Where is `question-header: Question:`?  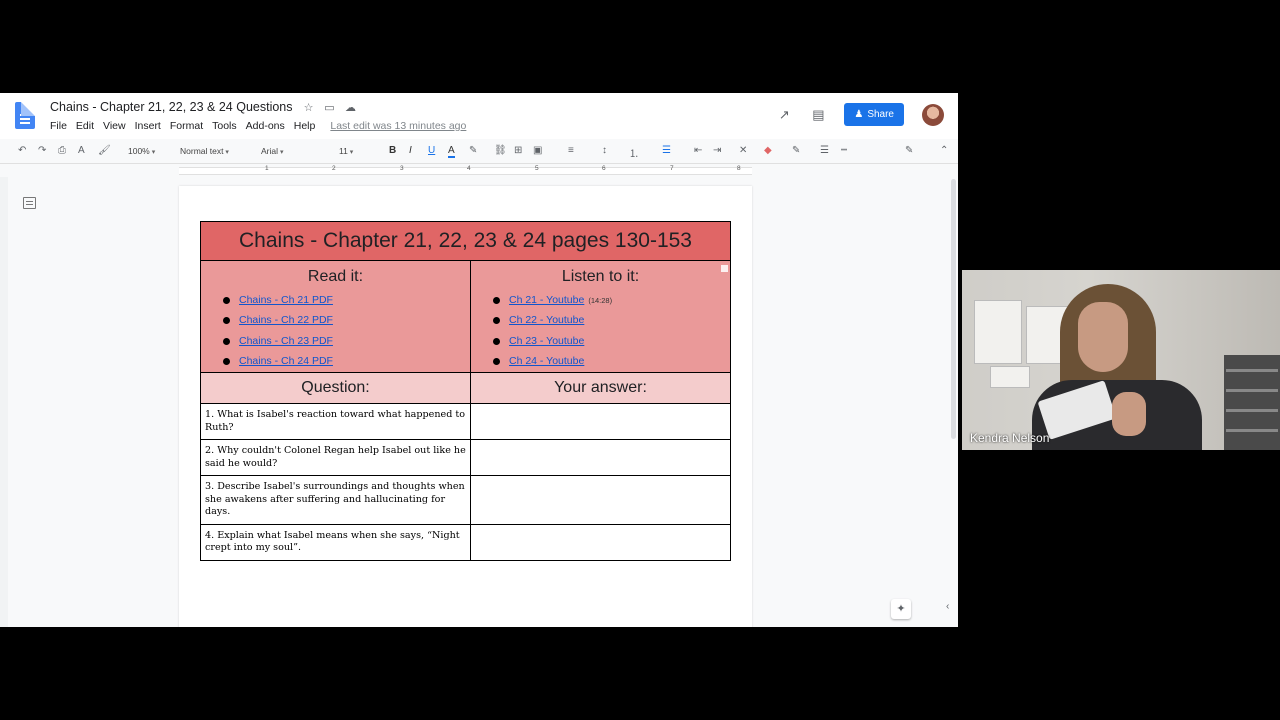
question-header: Question: is located at coordinates (335, 388).